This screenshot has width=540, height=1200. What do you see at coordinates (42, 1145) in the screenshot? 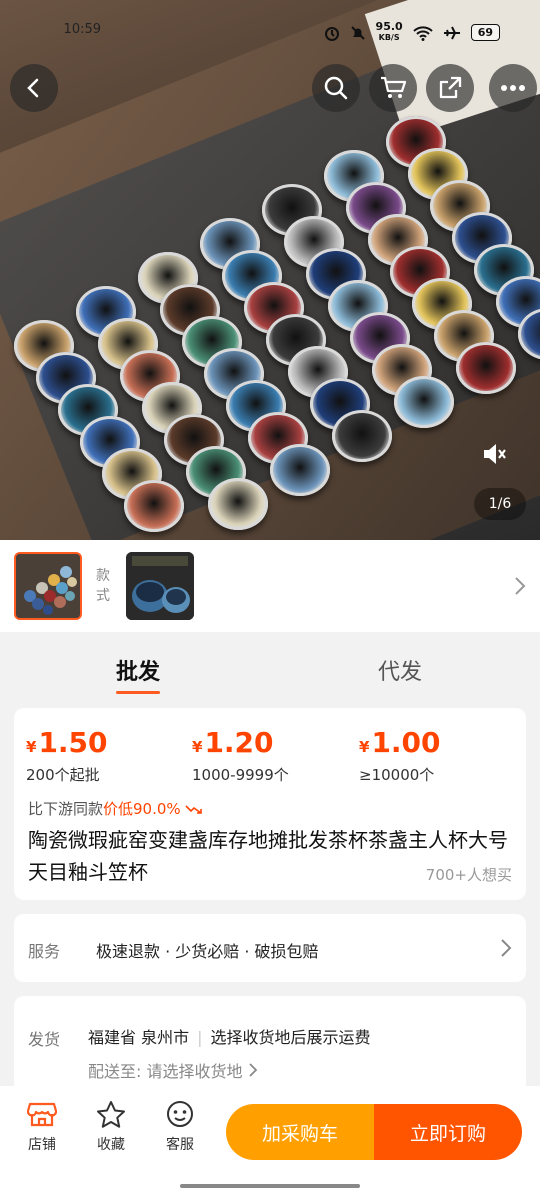
I see `store-label: 店铺` at bounding box center [42, 1145].